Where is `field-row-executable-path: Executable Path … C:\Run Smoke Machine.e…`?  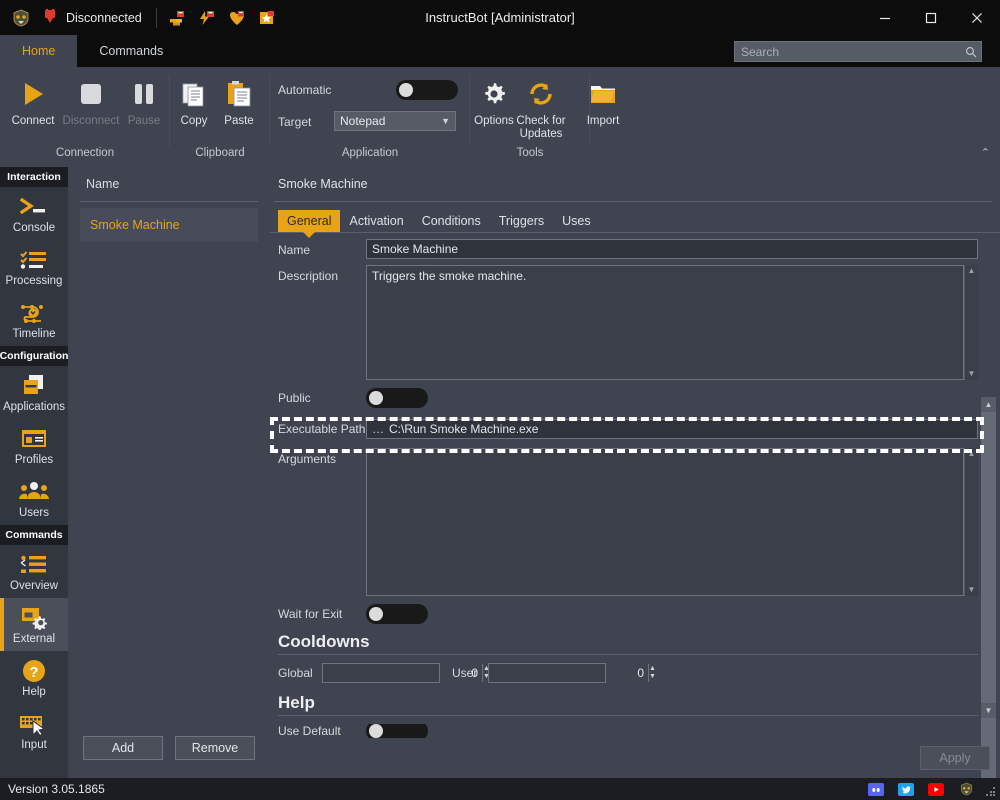
field-row-executable-path: Executable Path … C:\Run Smoke Machine.e… is located at coordinates (628, 429).